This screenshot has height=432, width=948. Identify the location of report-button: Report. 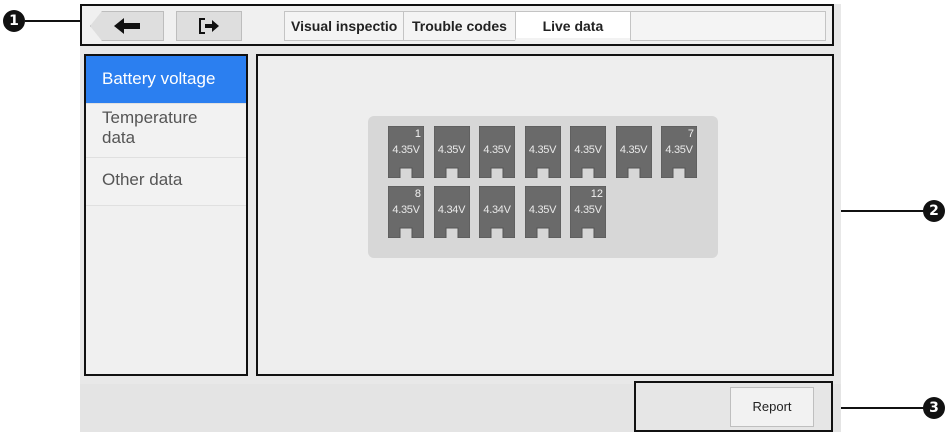
(772, 407).